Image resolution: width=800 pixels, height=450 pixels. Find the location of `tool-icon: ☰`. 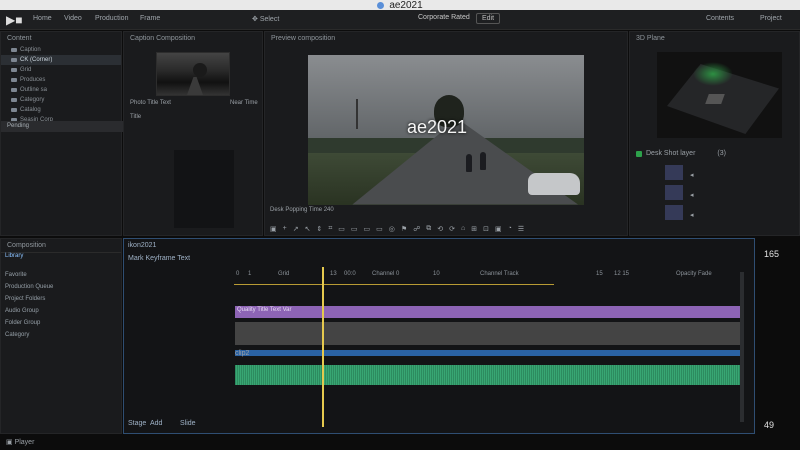

tool-icon: ☰ is located at coordinates (521, 231).